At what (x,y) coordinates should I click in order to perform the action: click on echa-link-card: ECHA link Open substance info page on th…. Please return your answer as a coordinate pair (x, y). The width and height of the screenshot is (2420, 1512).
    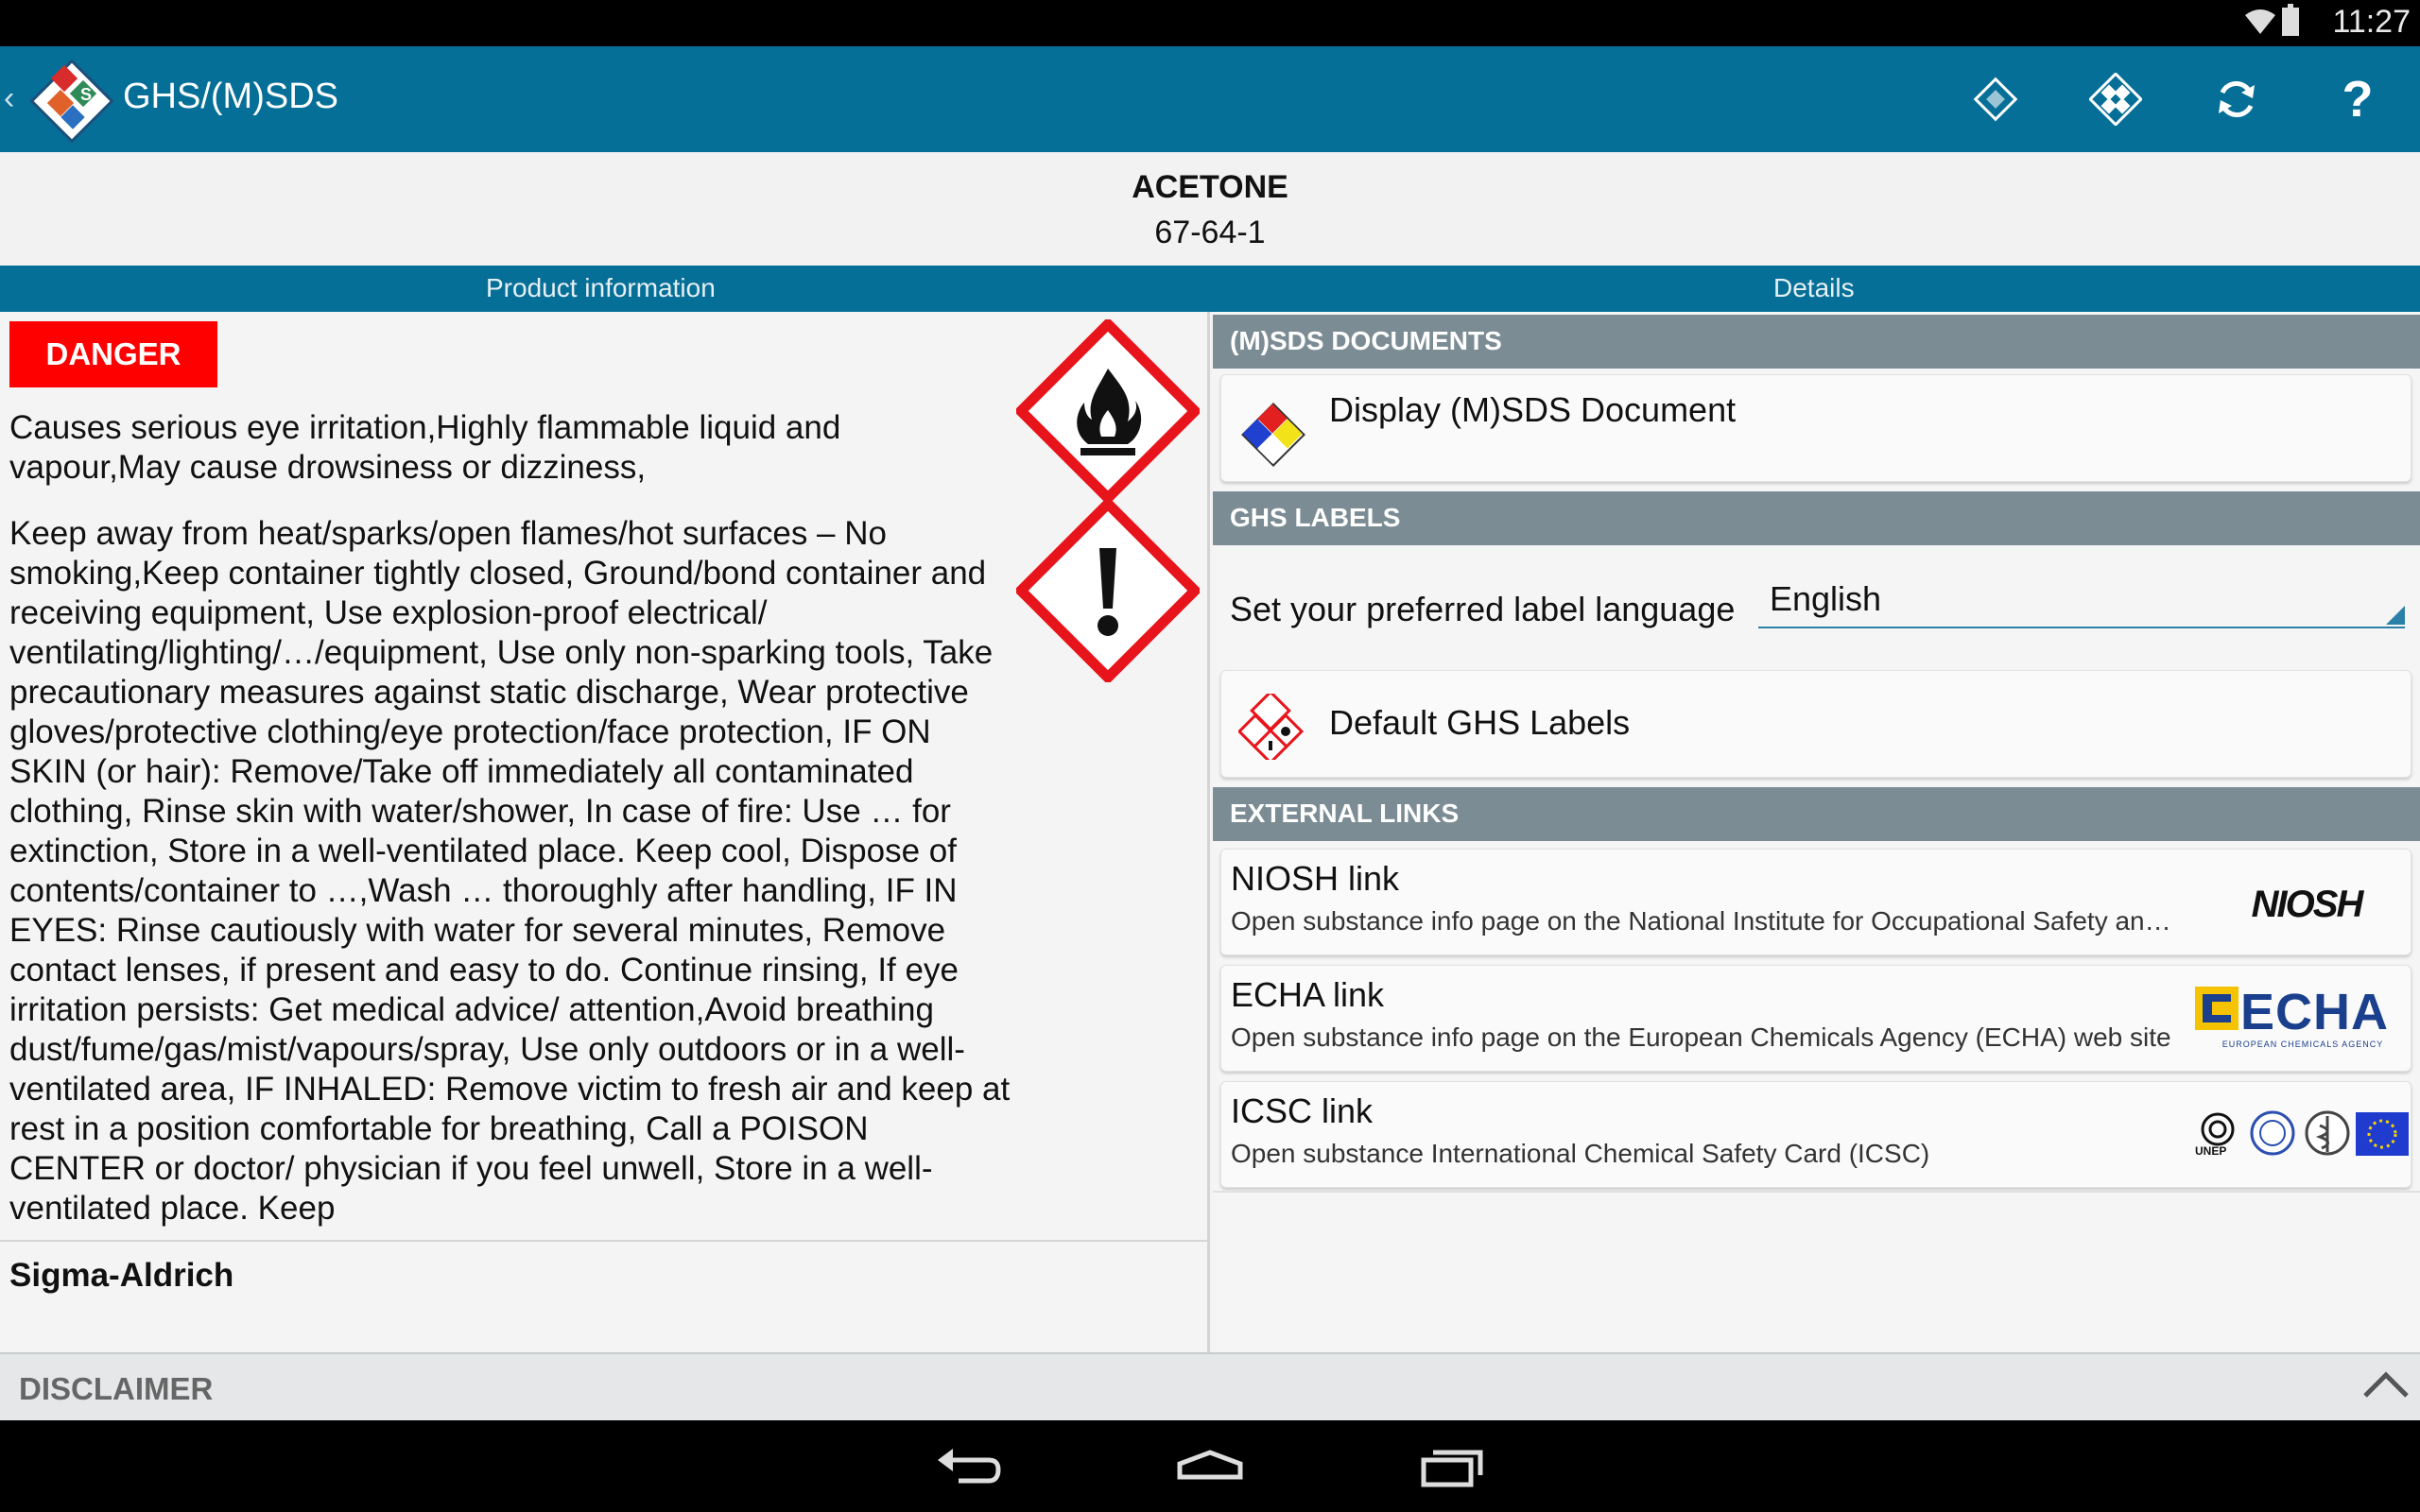
    Looking at the image, I should click on (1815, 1018).